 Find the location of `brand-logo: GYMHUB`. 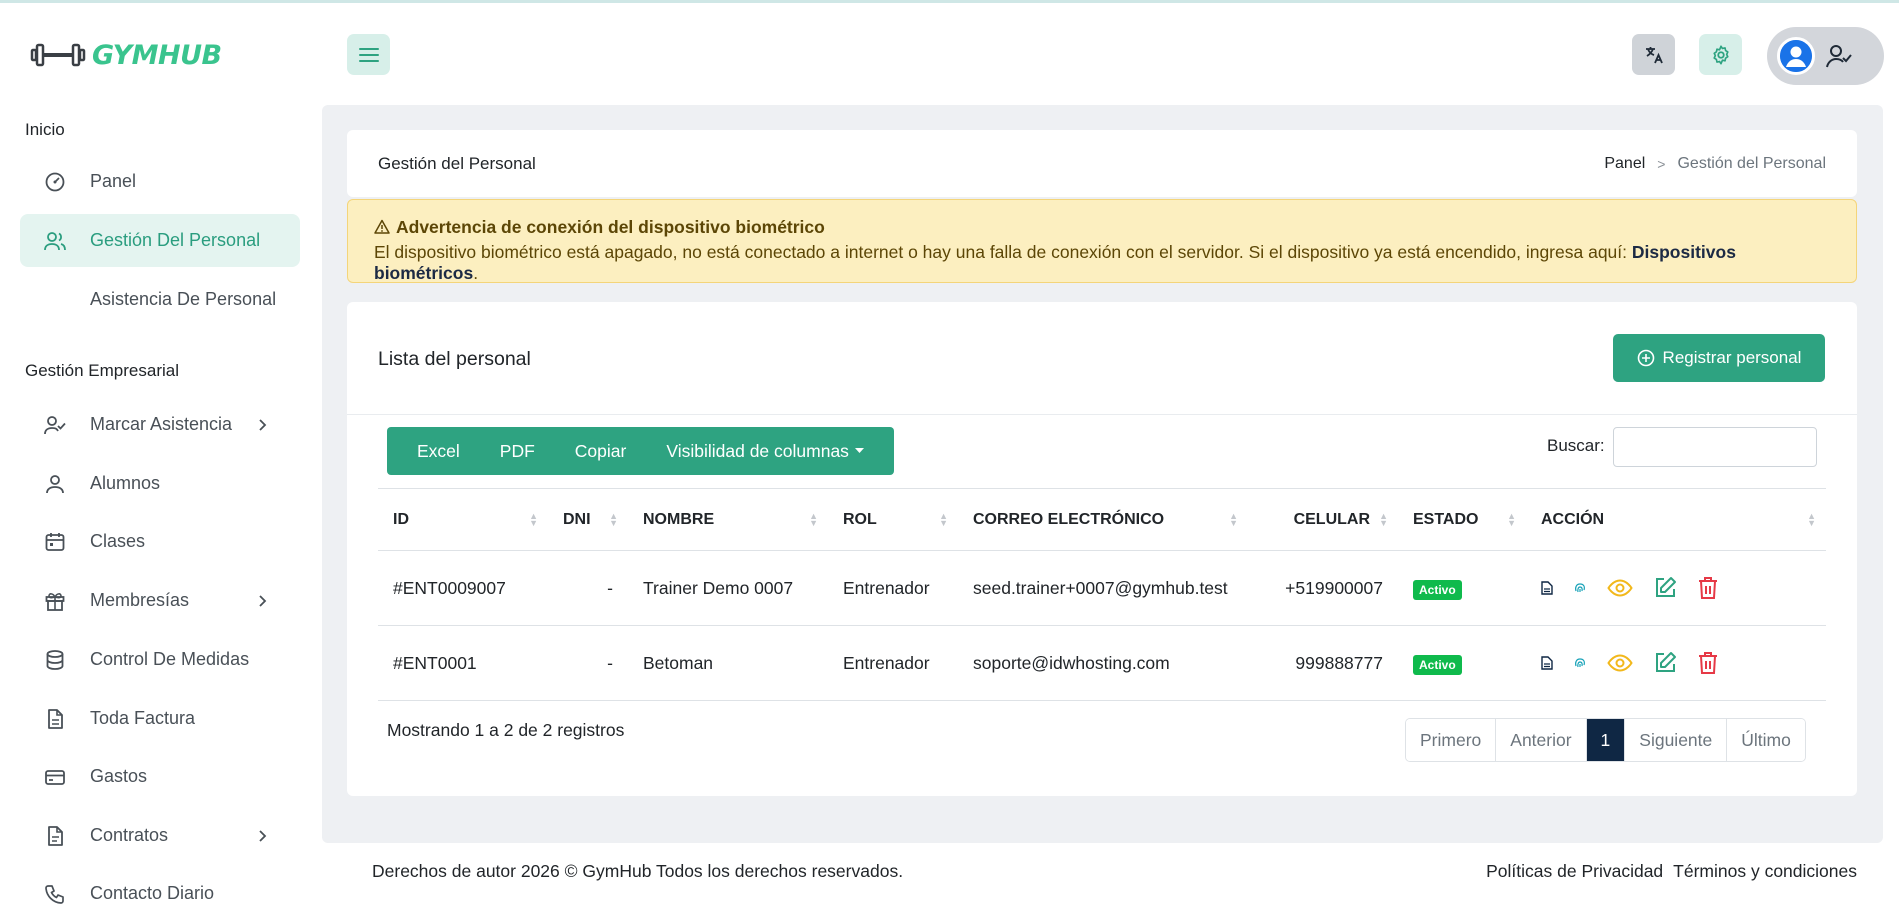

brand-logo: GYMHUB is located at coordinates (126, 55).